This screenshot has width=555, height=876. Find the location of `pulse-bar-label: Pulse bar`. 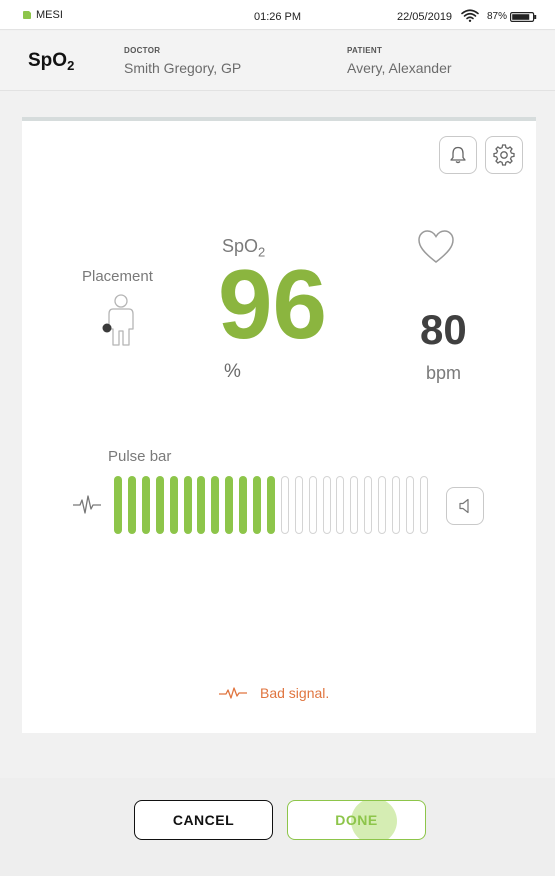

pulse-bar-label: Pulse bar is located at coordinates (140, 456).